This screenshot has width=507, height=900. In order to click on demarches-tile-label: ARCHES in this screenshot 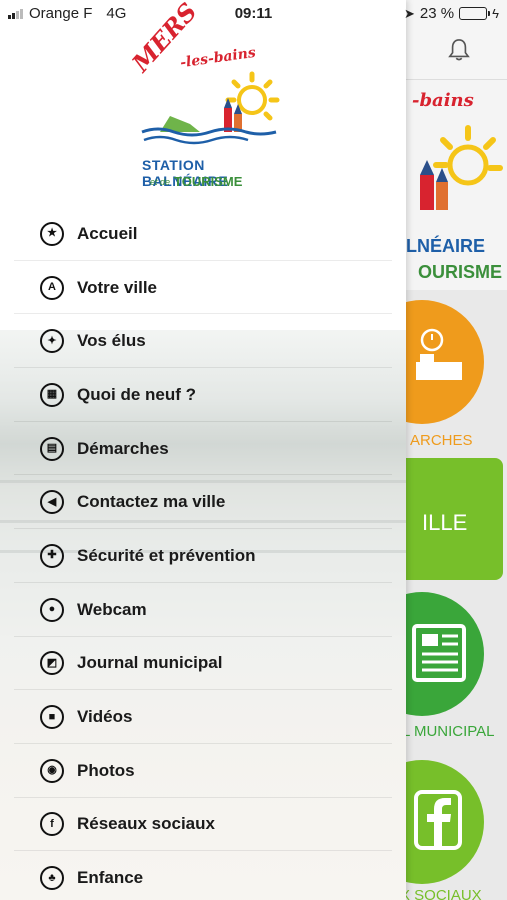, I will do `click(441, 440)`.